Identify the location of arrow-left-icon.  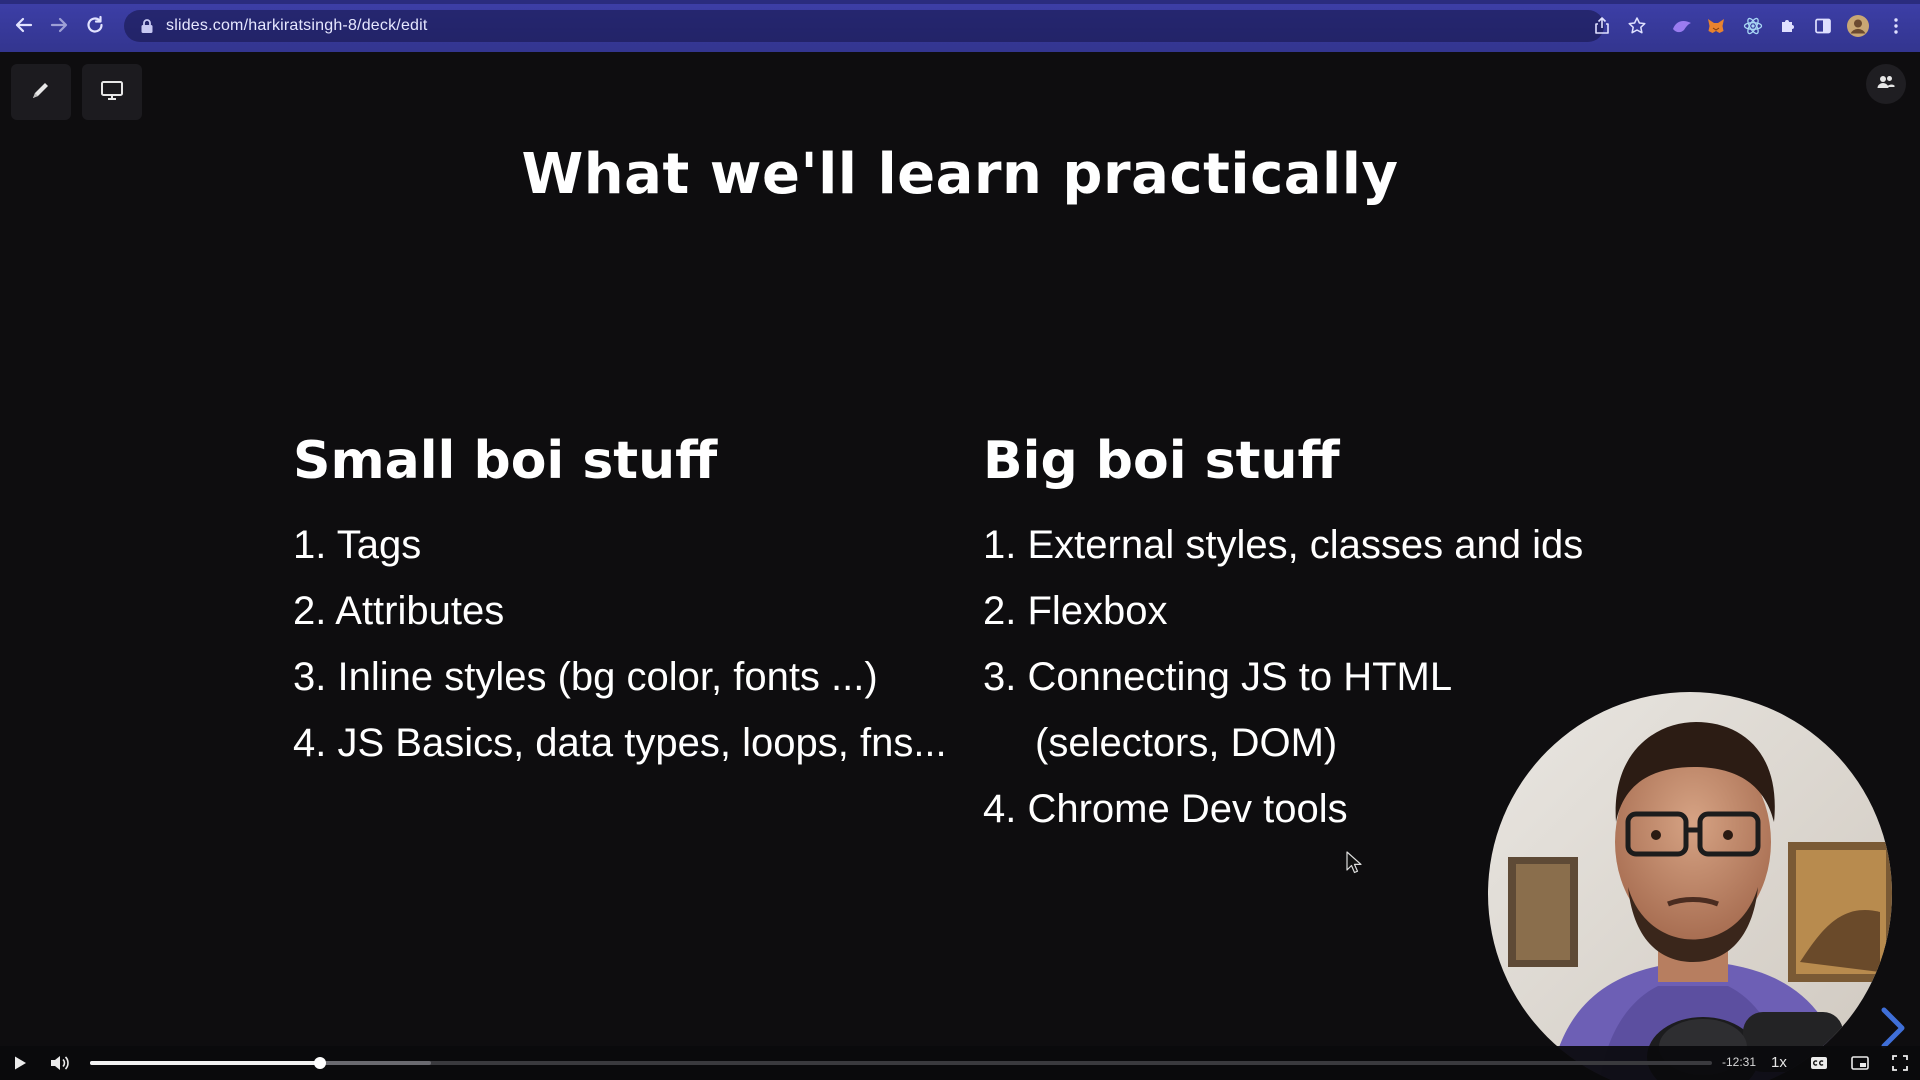
(24, 26).